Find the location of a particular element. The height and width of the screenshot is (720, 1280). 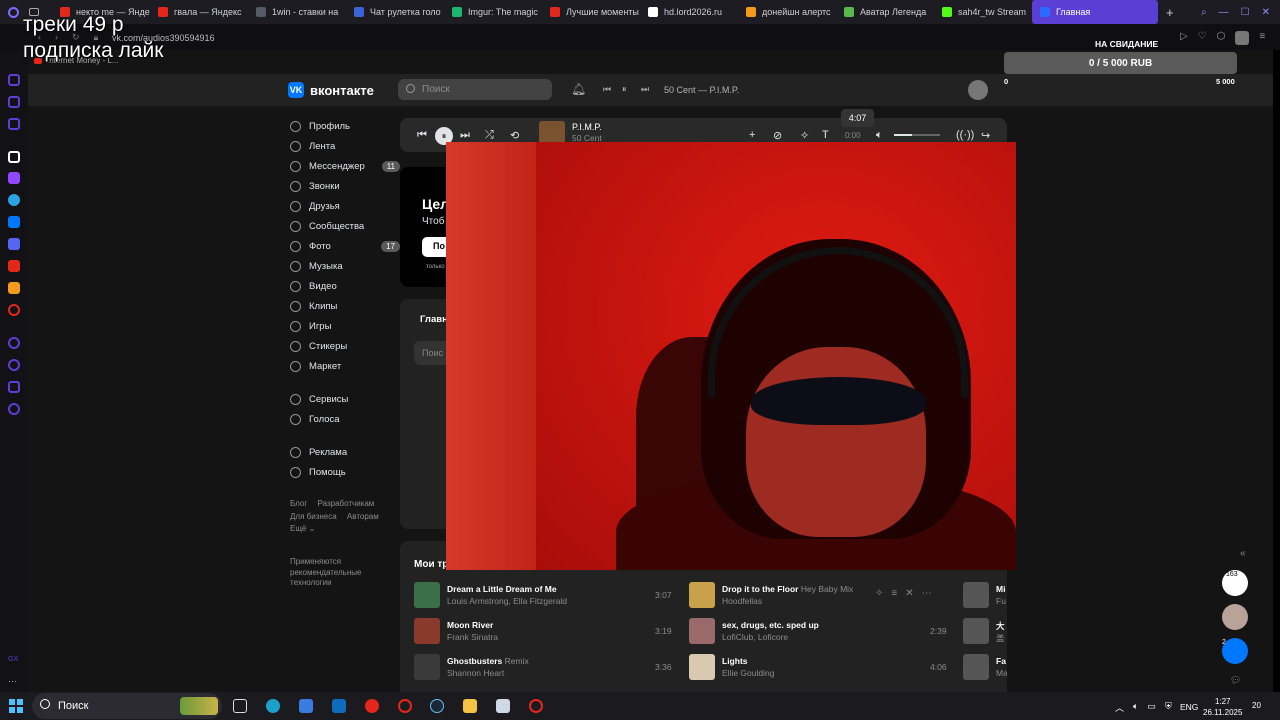

aria-icon is located at coordinates (14, 80).